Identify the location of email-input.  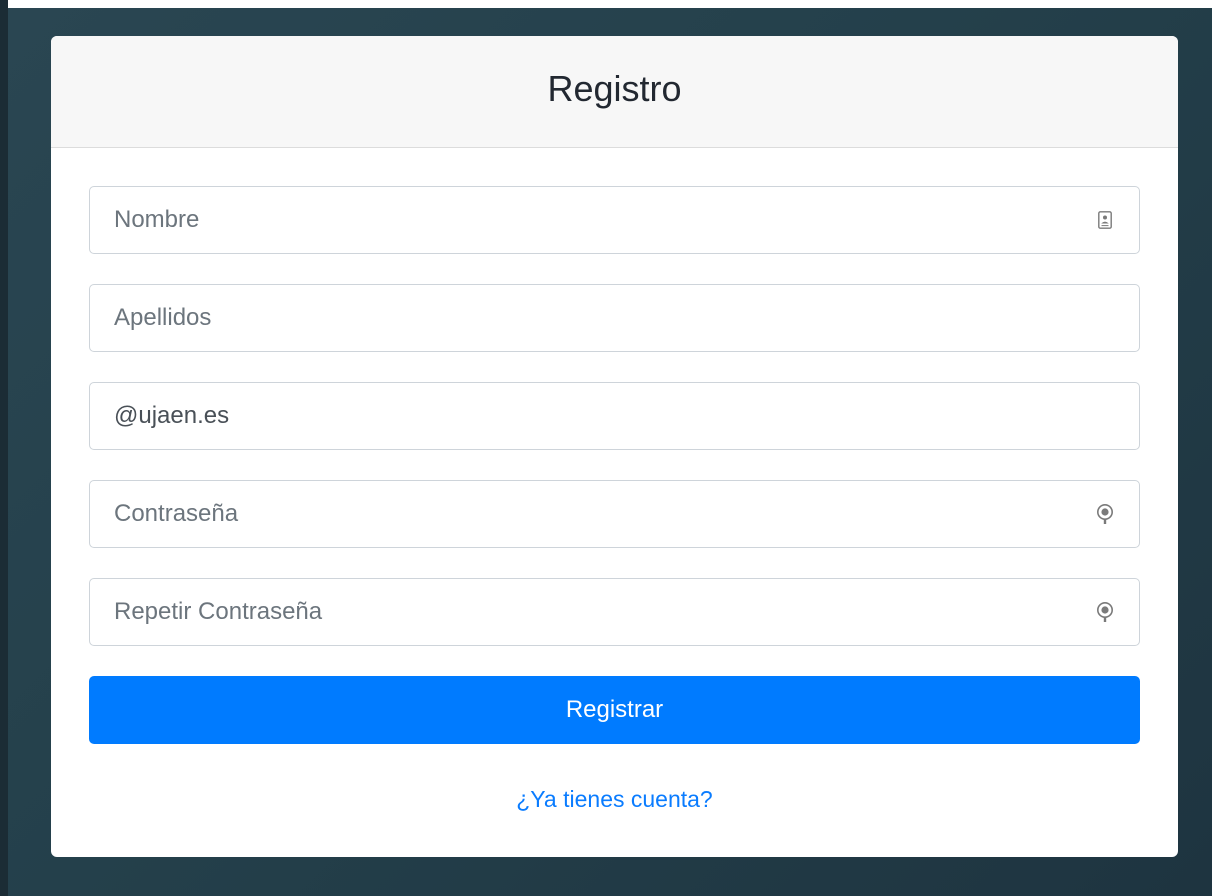
(614, 416).